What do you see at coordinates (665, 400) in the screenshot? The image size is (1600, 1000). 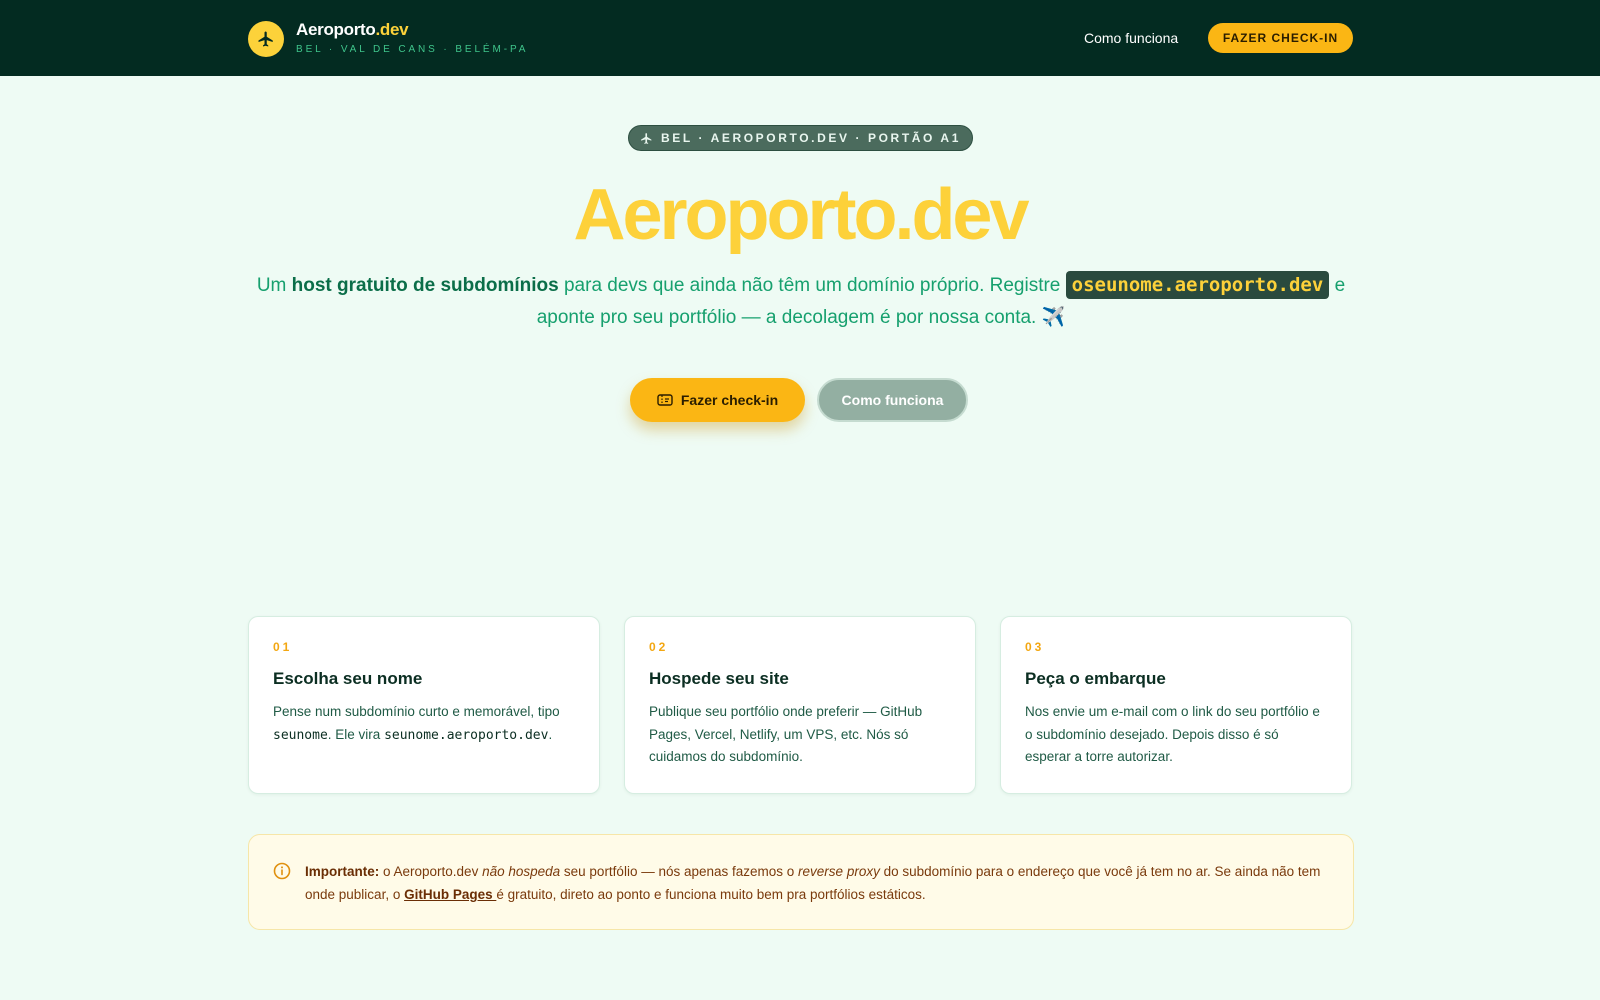 I see `ticket-icon` at bounding box center [665, 400].